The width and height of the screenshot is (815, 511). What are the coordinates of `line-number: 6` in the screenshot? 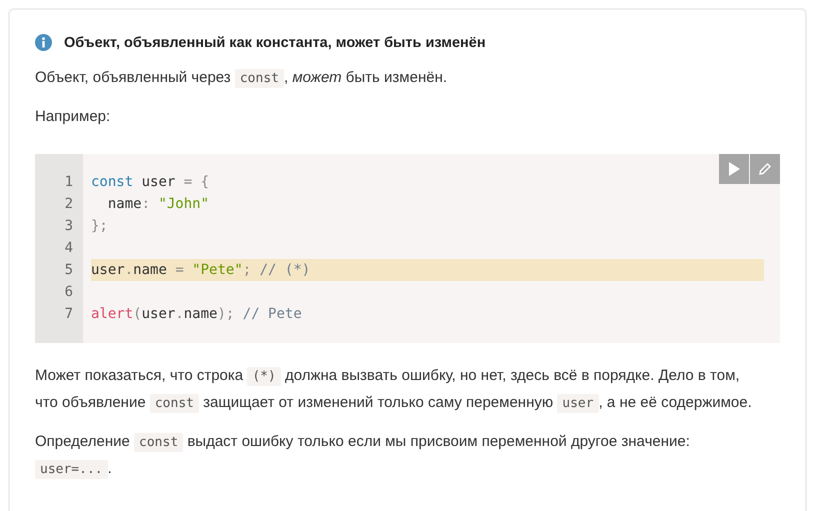 It's located at (69, 292).